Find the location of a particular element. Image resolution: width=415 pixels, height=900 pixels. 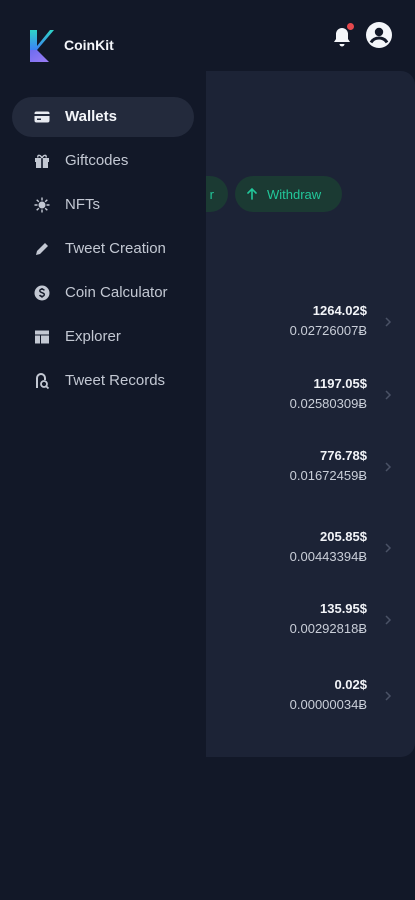

nav-item-label: Tweet Records is located at coordinates (115, 380).